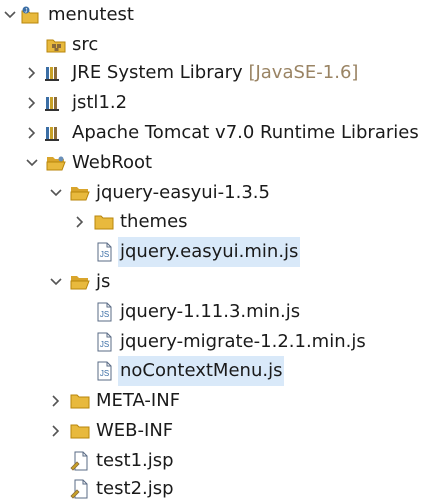 The image size is (436, 504). Describe the element at coordinates (91, 14) in the screenshot. I see `tree-item-label: menutest` at that location.